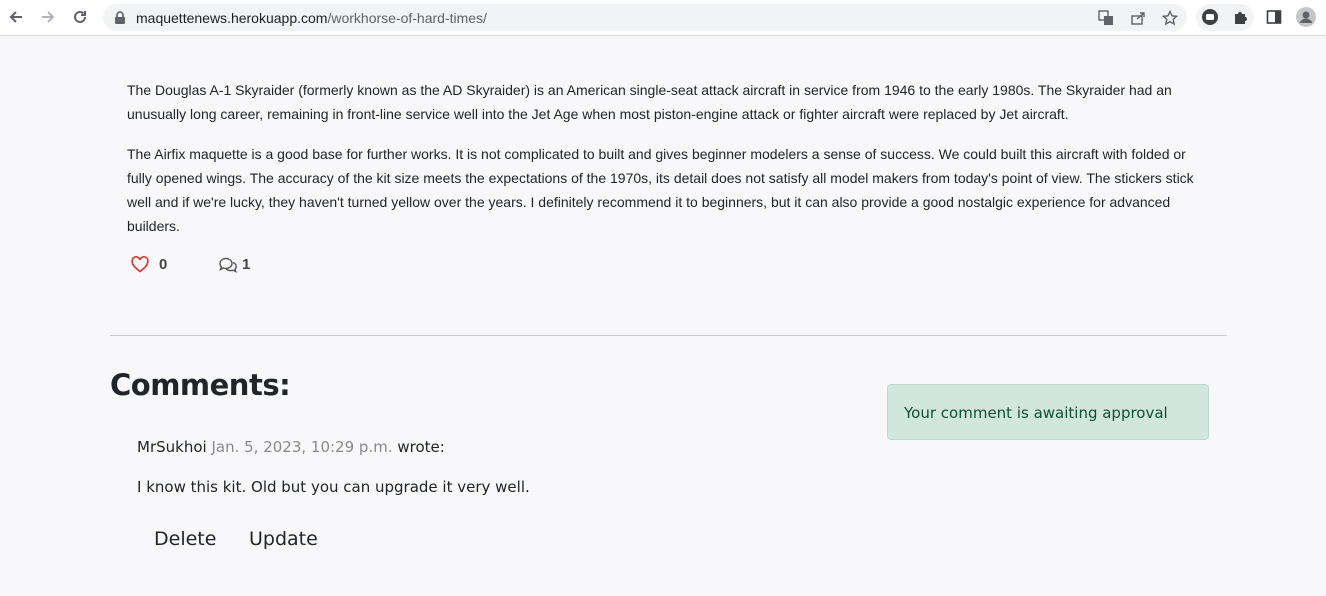 This screenshot has height=596, width=1326. I want to click on profile-icon, so click(1306, 17).